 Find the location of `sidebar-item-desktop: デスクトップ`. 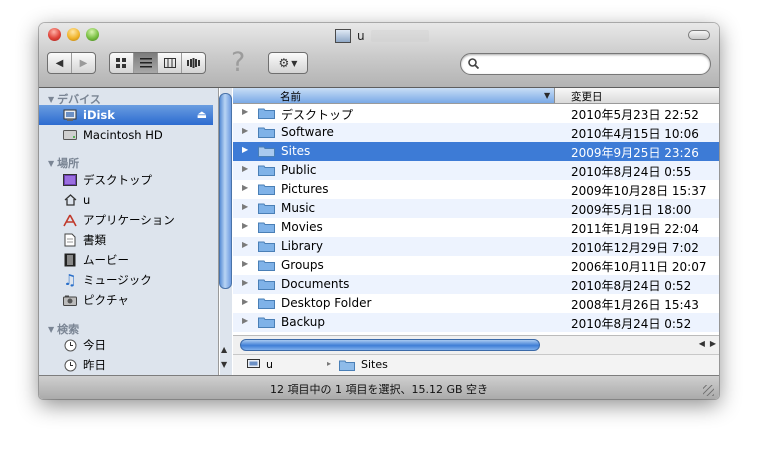

sidebar-item-desktop: デスクトップ is located at coordinates (126, 180).